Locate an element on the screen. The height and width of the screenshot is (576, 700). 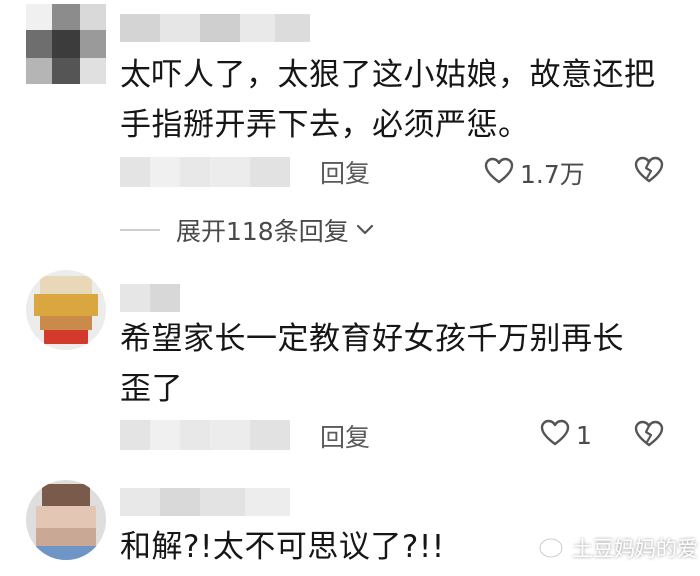
like-count: 1.7万 is located at coordinates (552, 174).